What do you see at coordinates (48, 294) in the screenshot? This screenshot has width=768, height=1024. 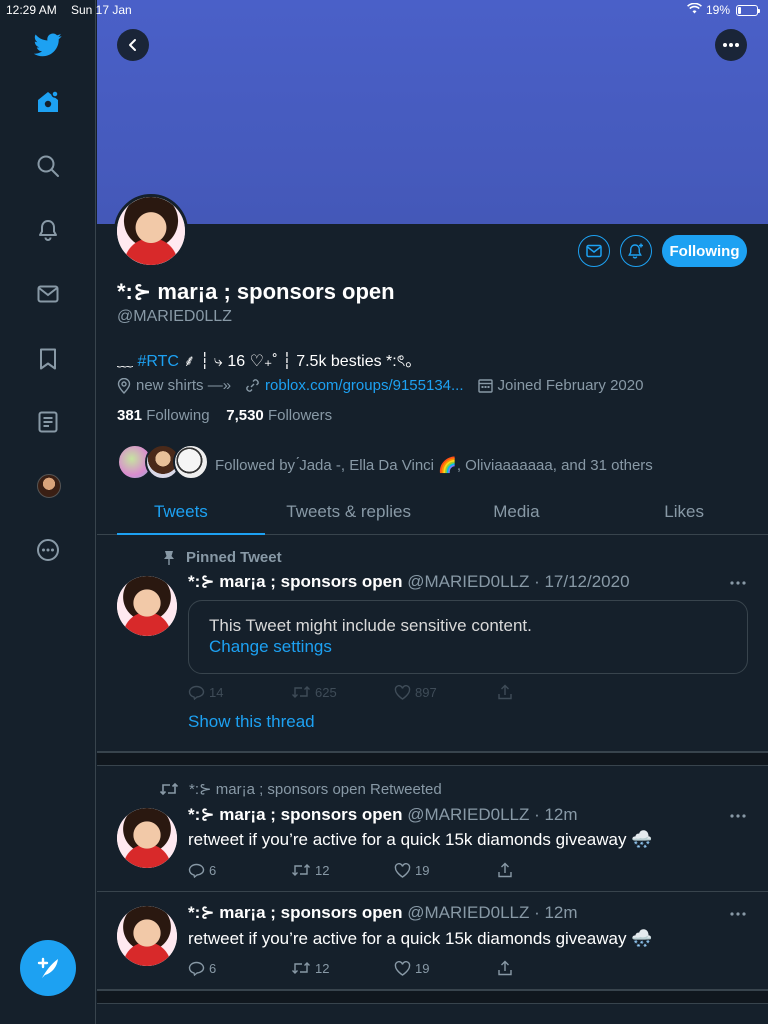 I see `messages-icon` at bounding box center [48, 294].